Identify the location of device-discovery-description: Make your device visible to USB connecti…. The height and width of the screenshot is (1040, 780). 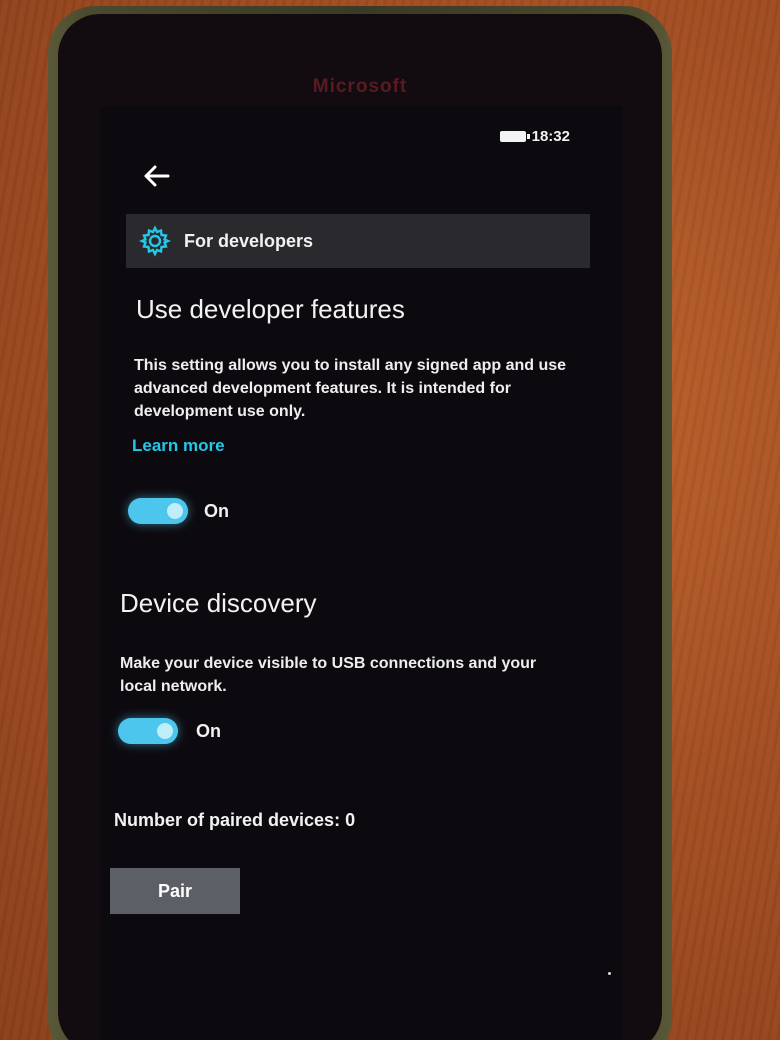
(328, 675).